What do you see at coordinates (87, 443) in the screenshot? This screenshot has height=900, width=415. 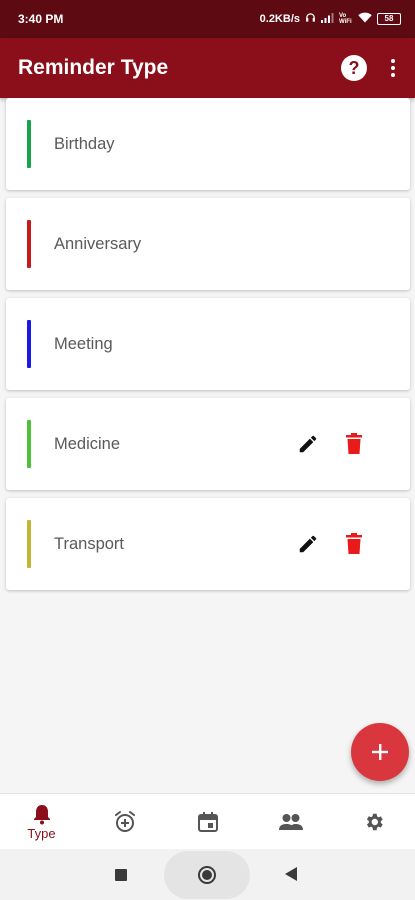 I see `reminder-type-label: Medicine` at bounding box center [87, 443].